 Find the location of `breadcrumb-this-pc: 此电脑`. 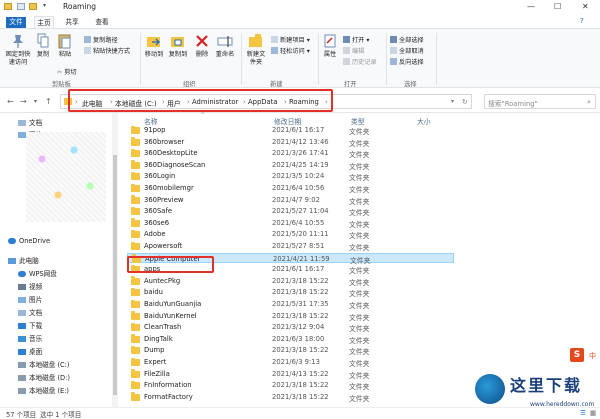

breadcrumb-this-pc: 此电脑 is located at coordinates (92, 103).